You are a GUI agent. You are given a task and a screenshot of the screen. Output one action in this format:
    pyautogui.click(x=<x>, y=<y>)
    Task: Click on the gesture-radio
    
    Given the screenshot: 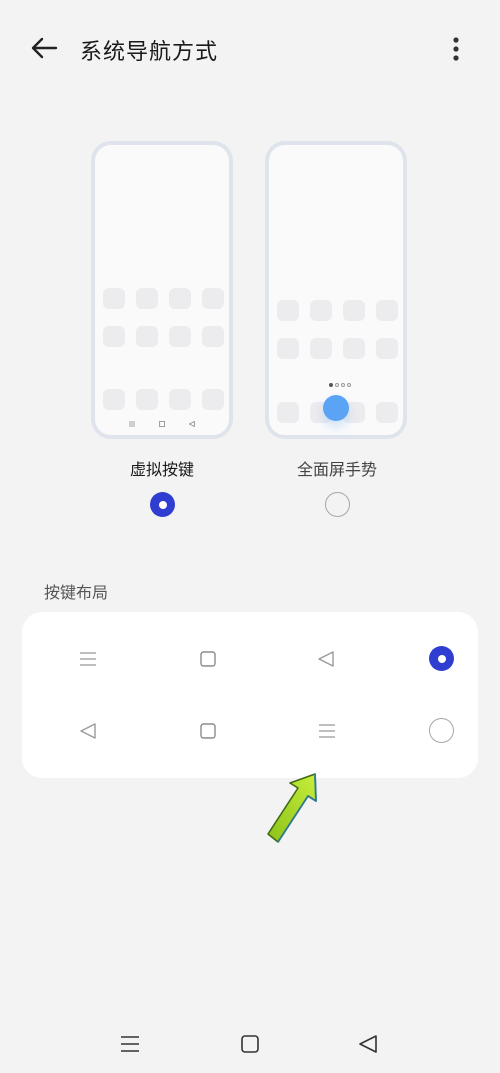 What is the action you would take?
    pyautogui.click(x=337, y=504)
    